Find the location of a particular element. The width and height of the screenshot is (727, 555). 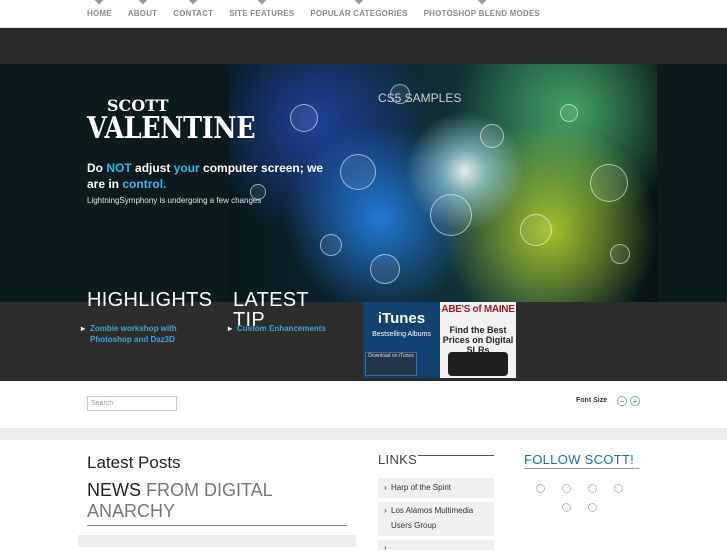

search-input: Search is located at coordinates (132, 403).